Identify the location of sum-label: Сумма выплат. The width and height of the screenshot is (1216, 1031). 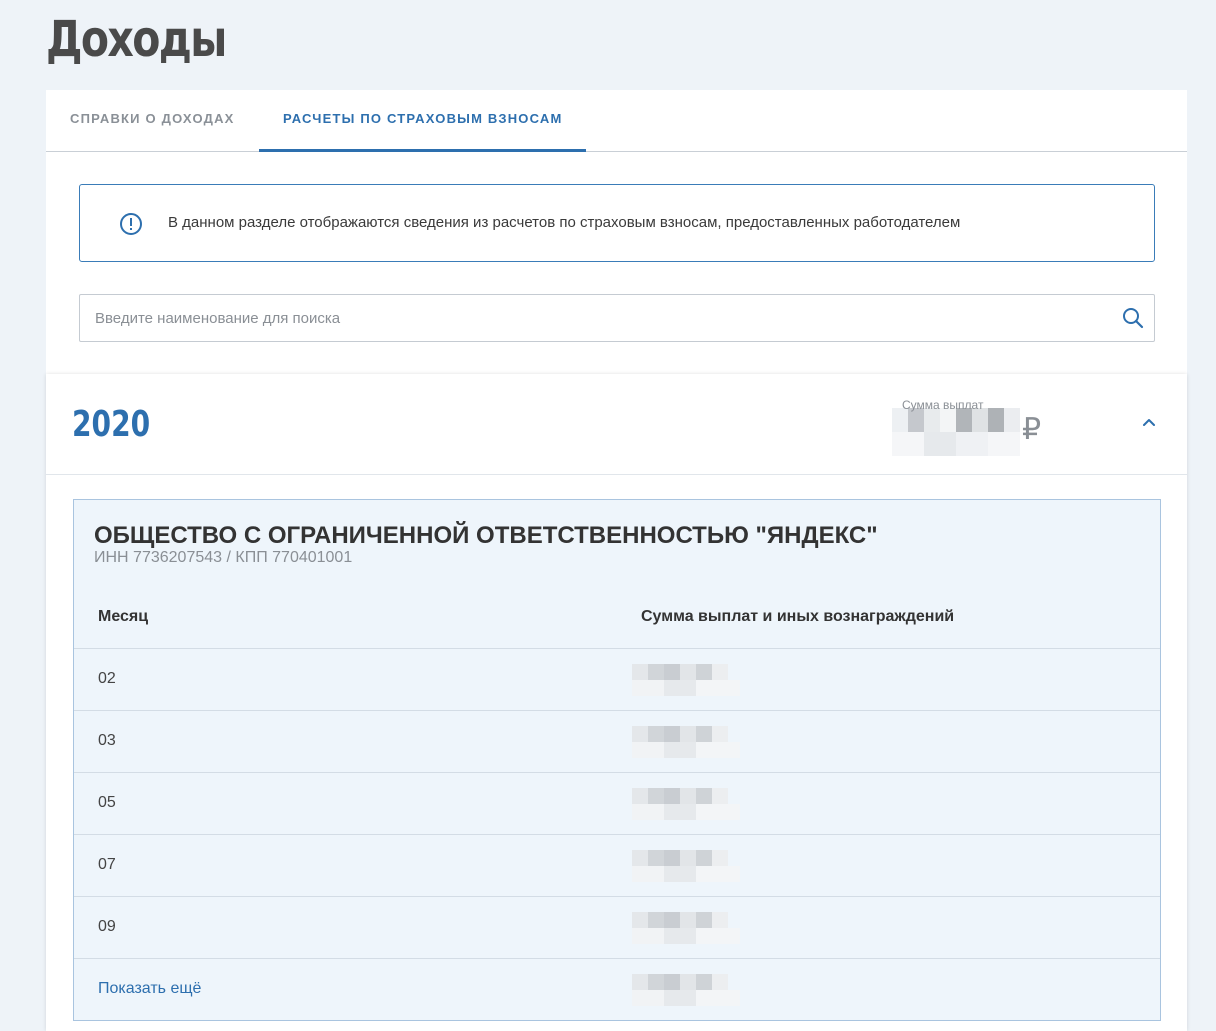
(943, 405).